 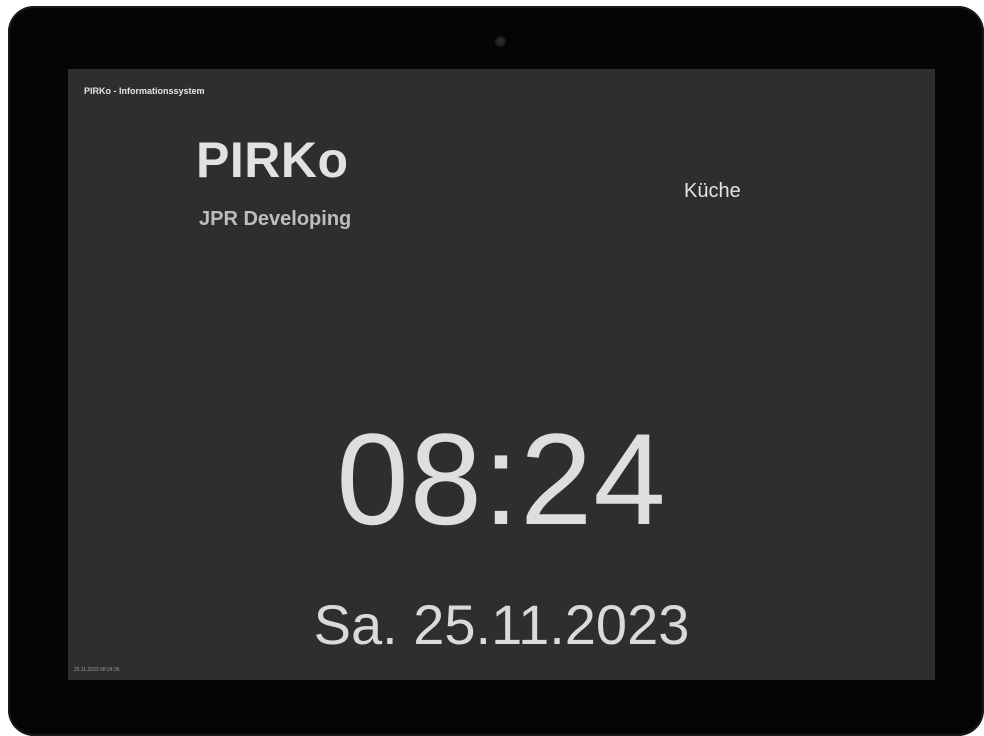 I want to click on room-label: Küche, so click(x=712, y=191).